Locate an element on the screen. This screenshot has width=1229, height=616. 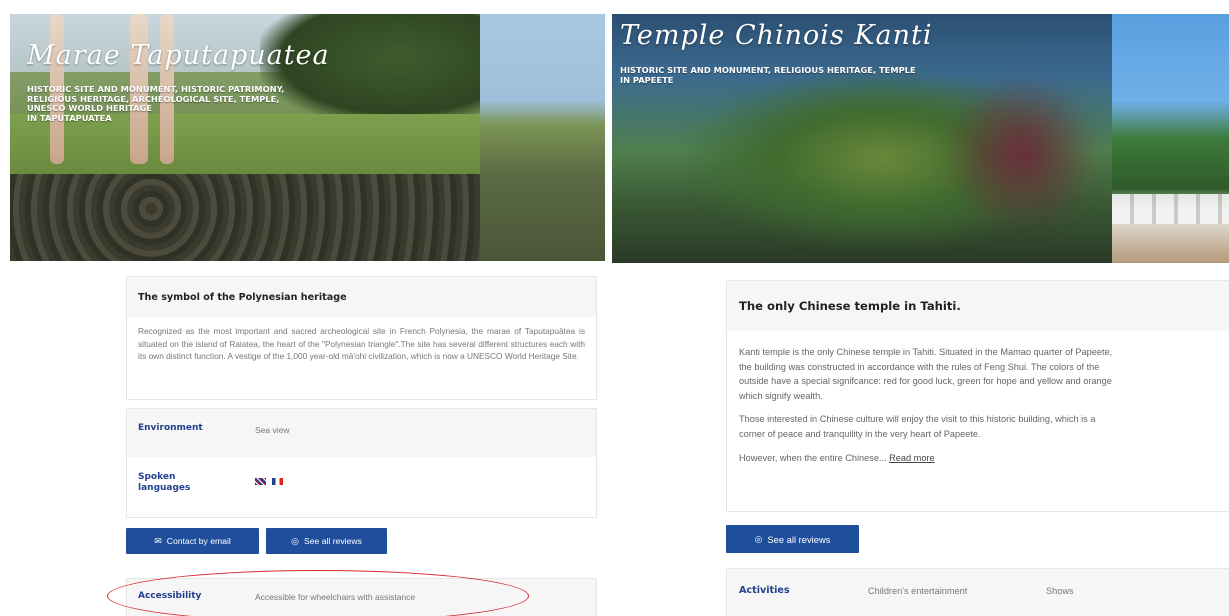
languages-label: Spoken languages is located at coordinates (164, 483).